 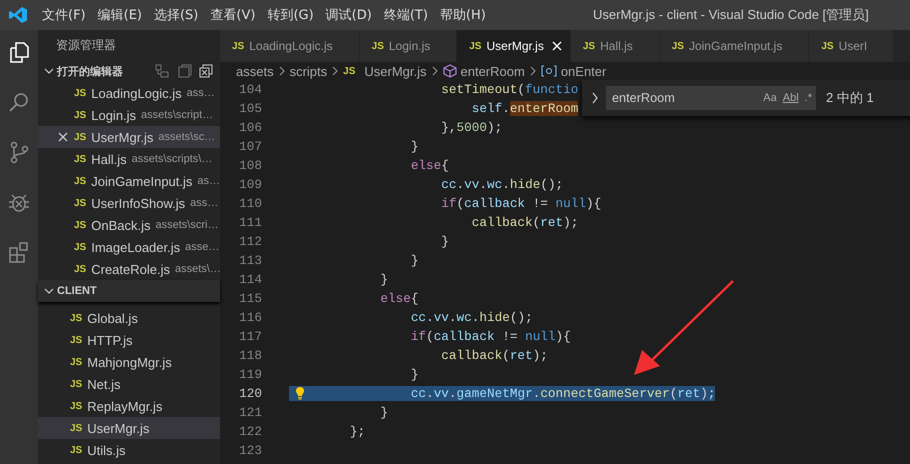 I want to click on search-icon, so click(x=19, y=102).